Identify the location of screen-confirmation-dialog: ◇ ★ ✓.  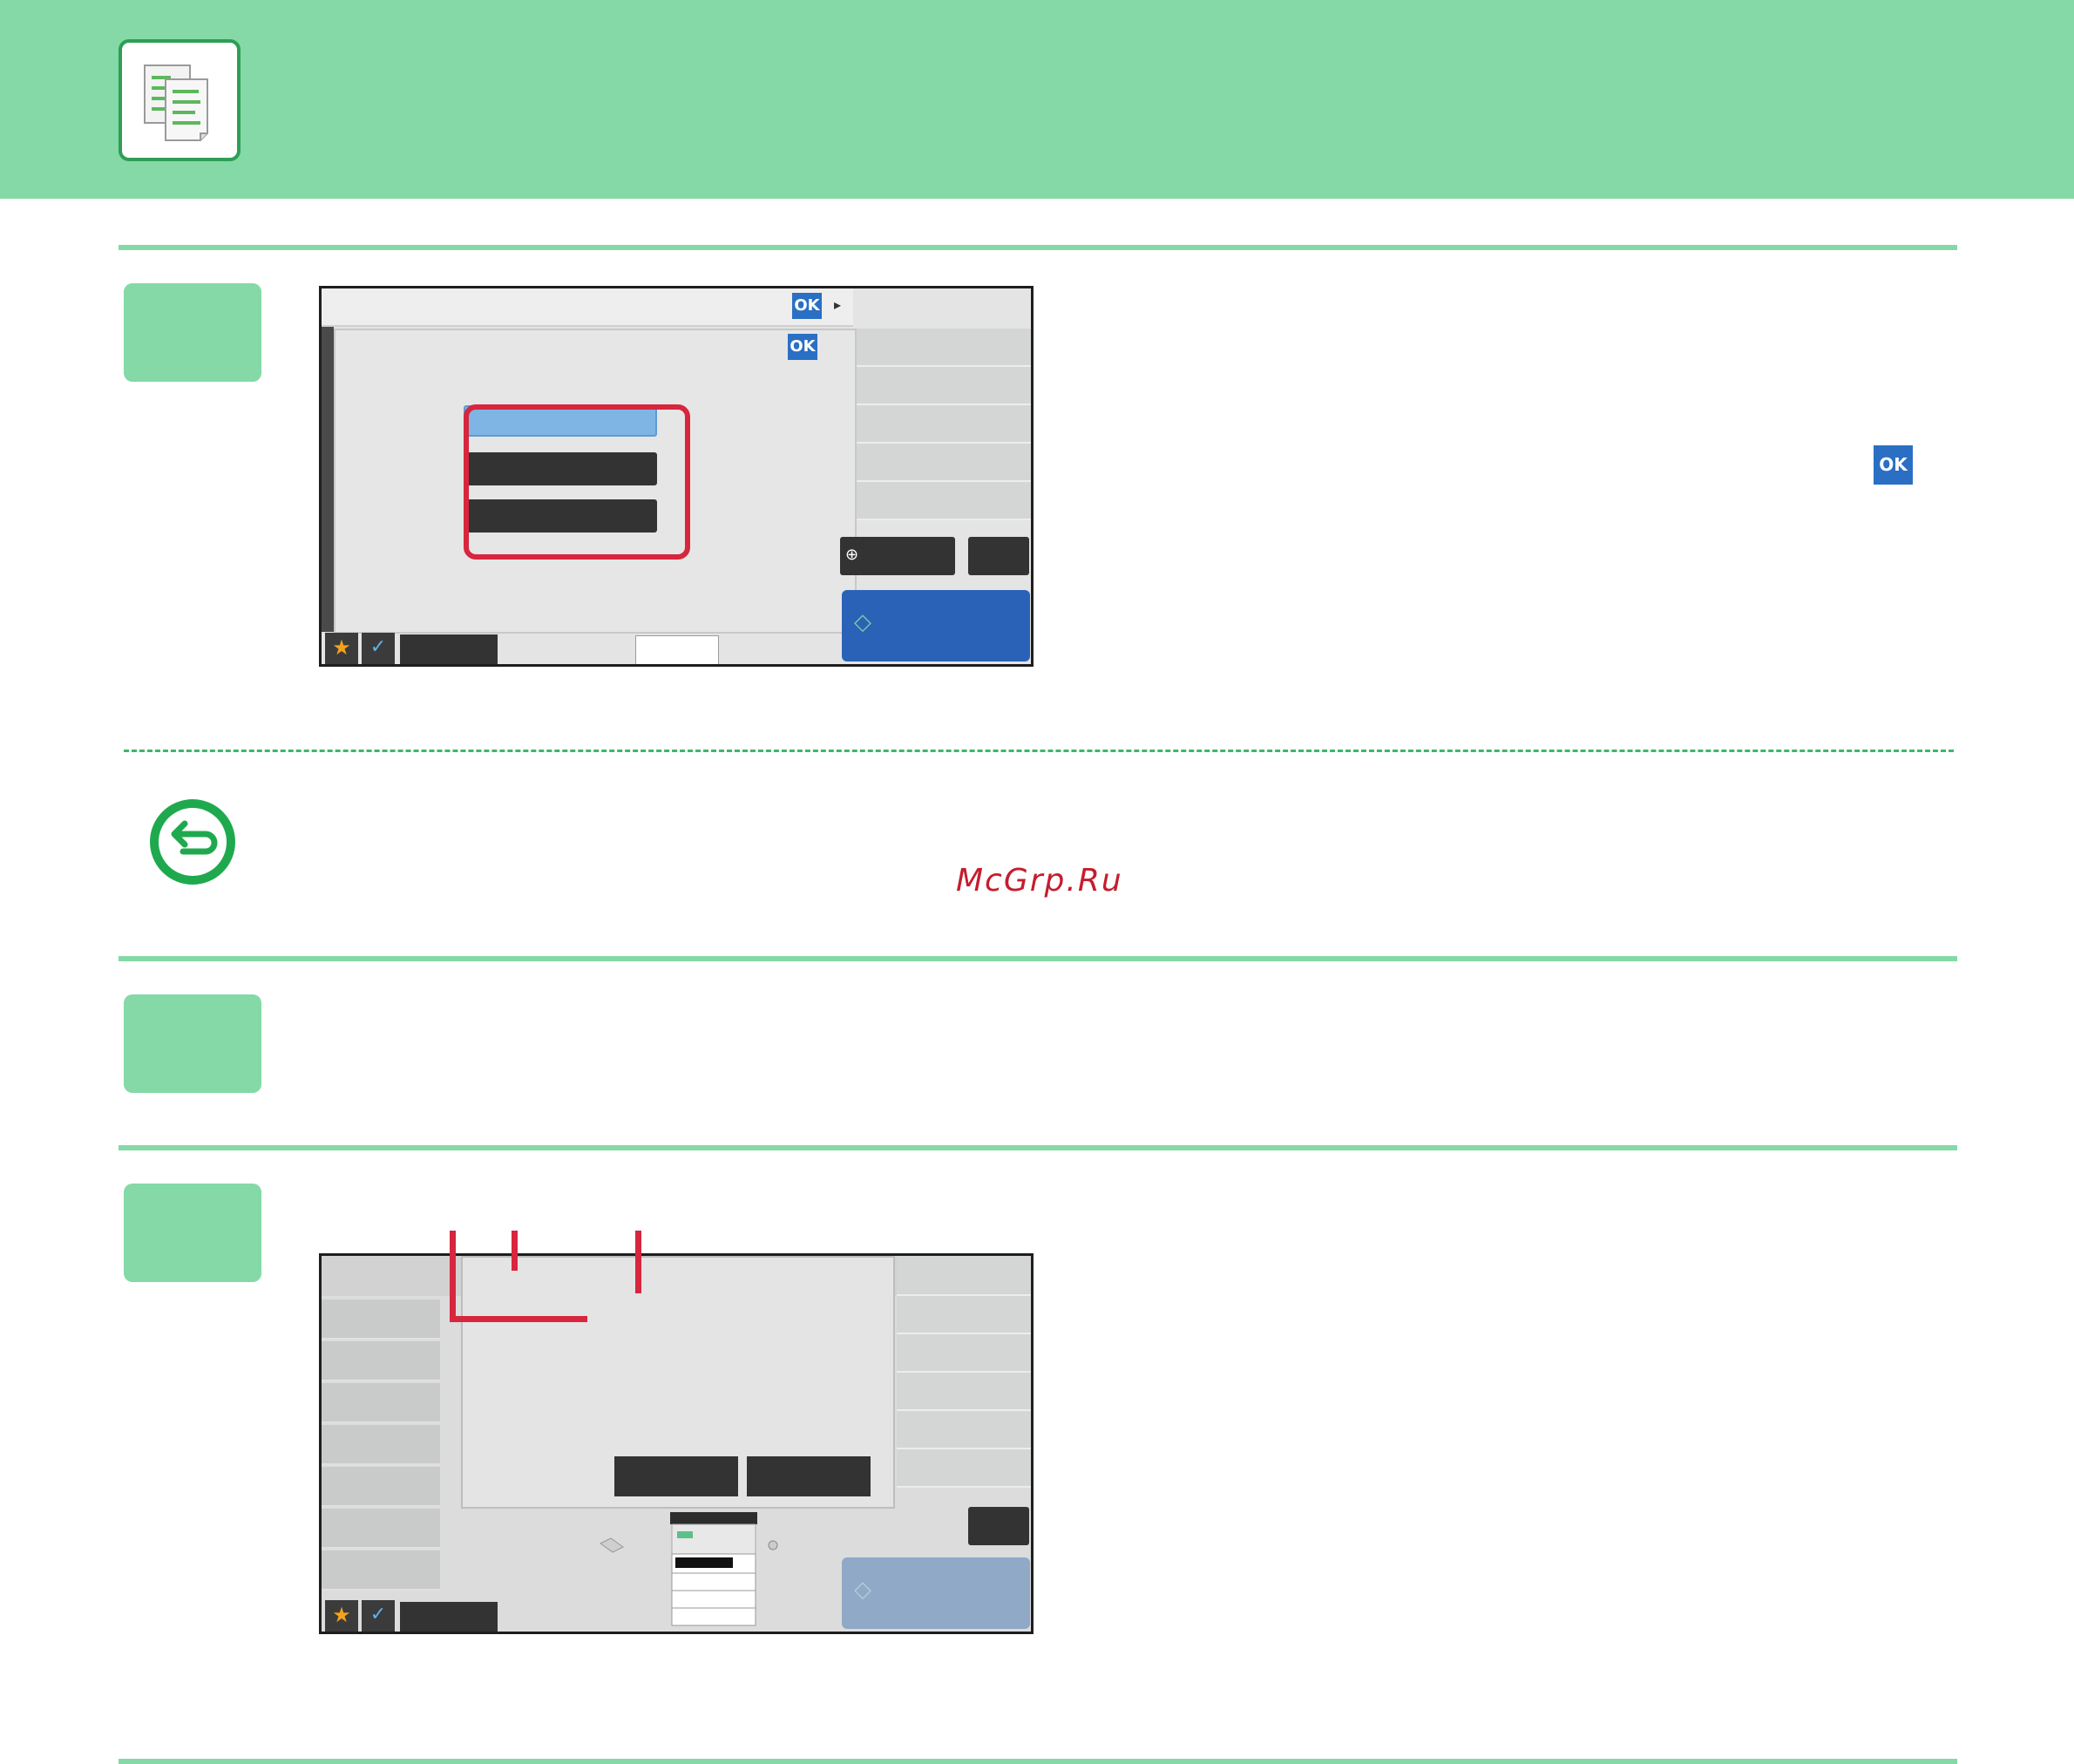
(676, 1443).